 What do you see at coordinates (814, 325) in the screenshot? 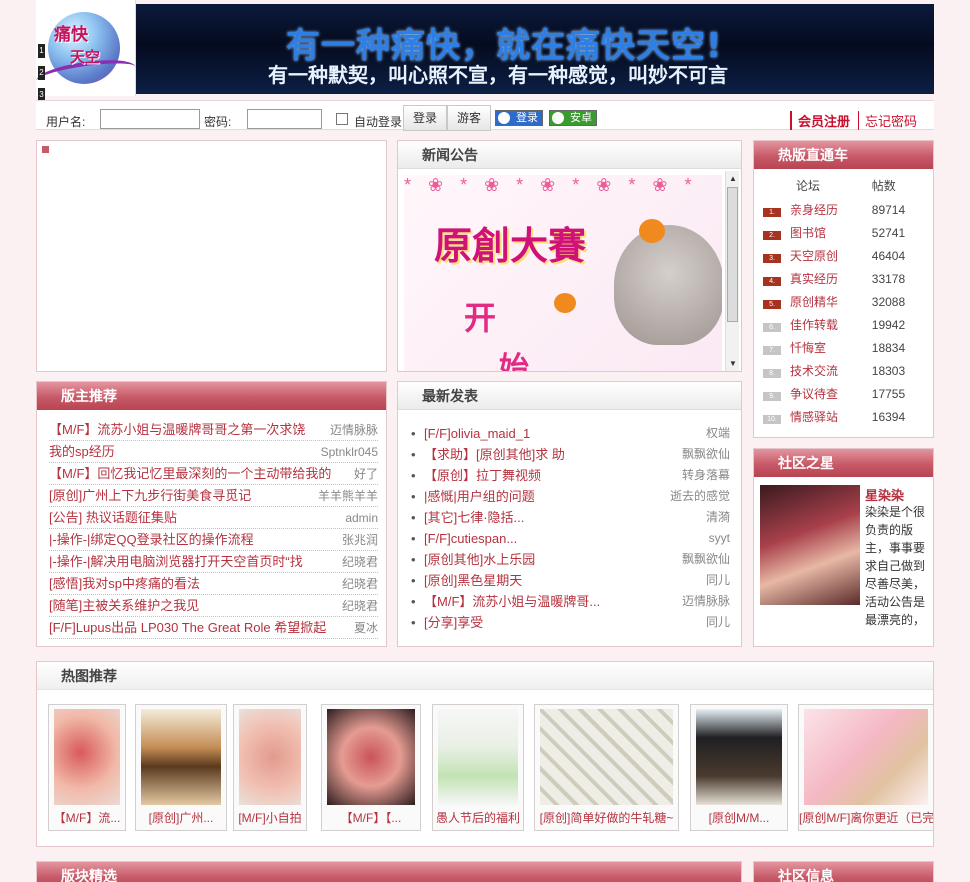
I see `forum-link: 佳作转载` at bounding box center [814, 325].